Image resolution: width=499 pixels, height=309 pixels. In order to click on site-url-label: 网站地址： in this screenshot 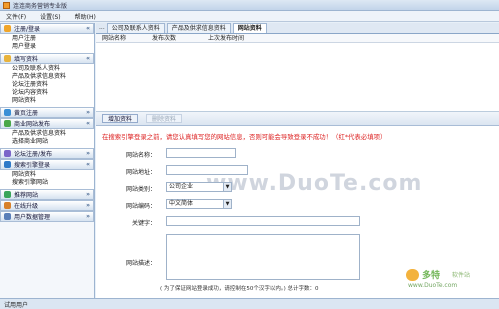, I will do `click(140, 172)`.